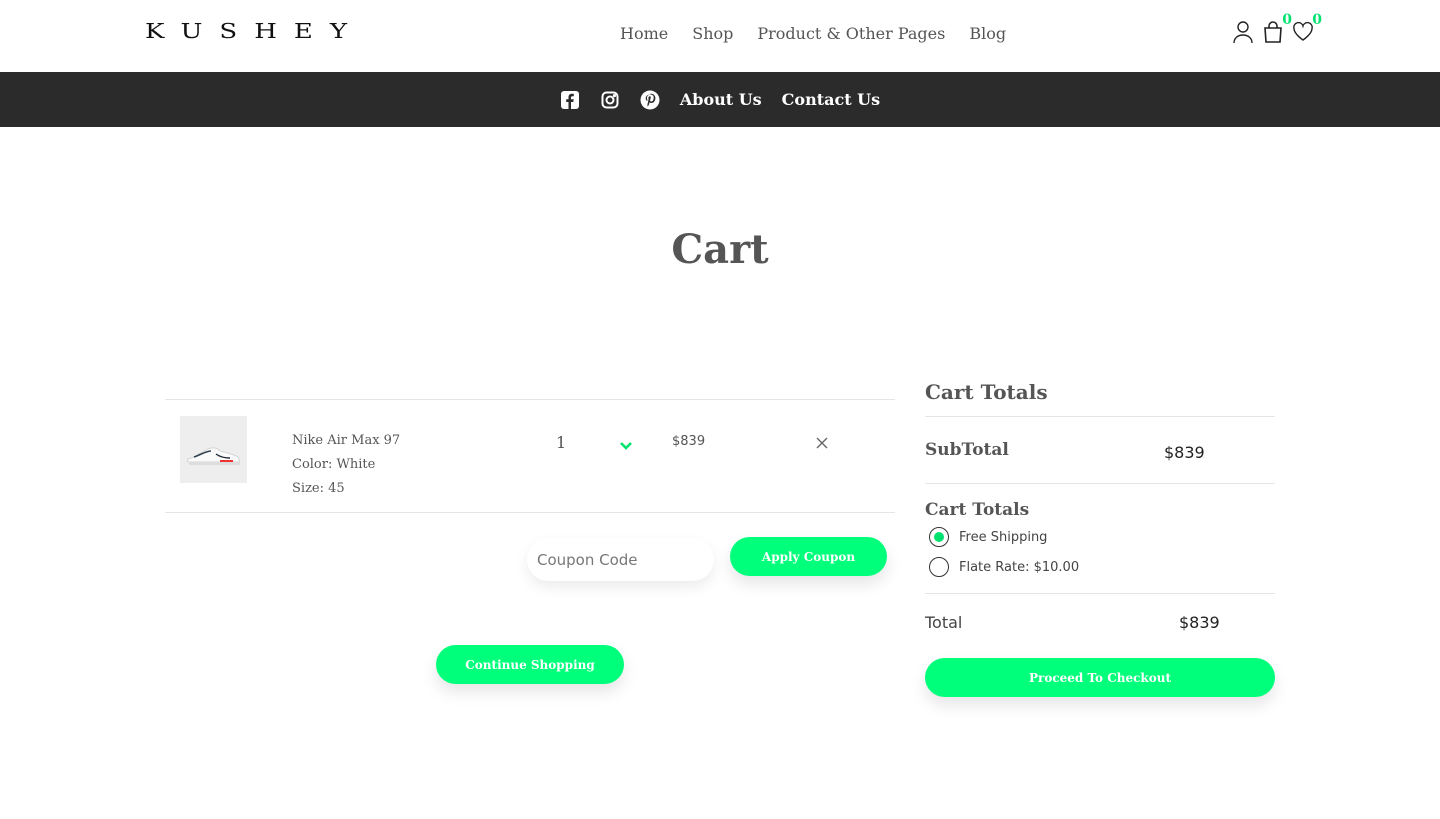 Image resolution: width=1440 pixels, height=819 pixels. What do you see at coordinates (1100, 677) in the screenshot?
I see `proceed-to-checkout-button: Proceed To Checkout` at bounding box center [1100, 677].